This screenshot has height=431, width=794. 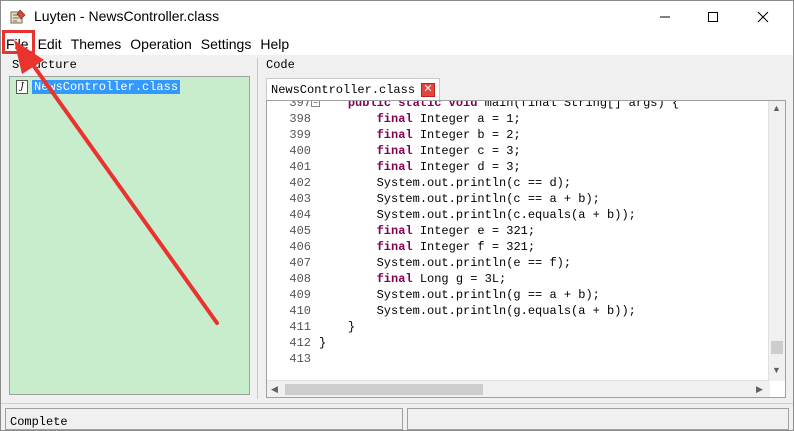 I want to click on code-keyword: public static void, so click(x=412, y=105).